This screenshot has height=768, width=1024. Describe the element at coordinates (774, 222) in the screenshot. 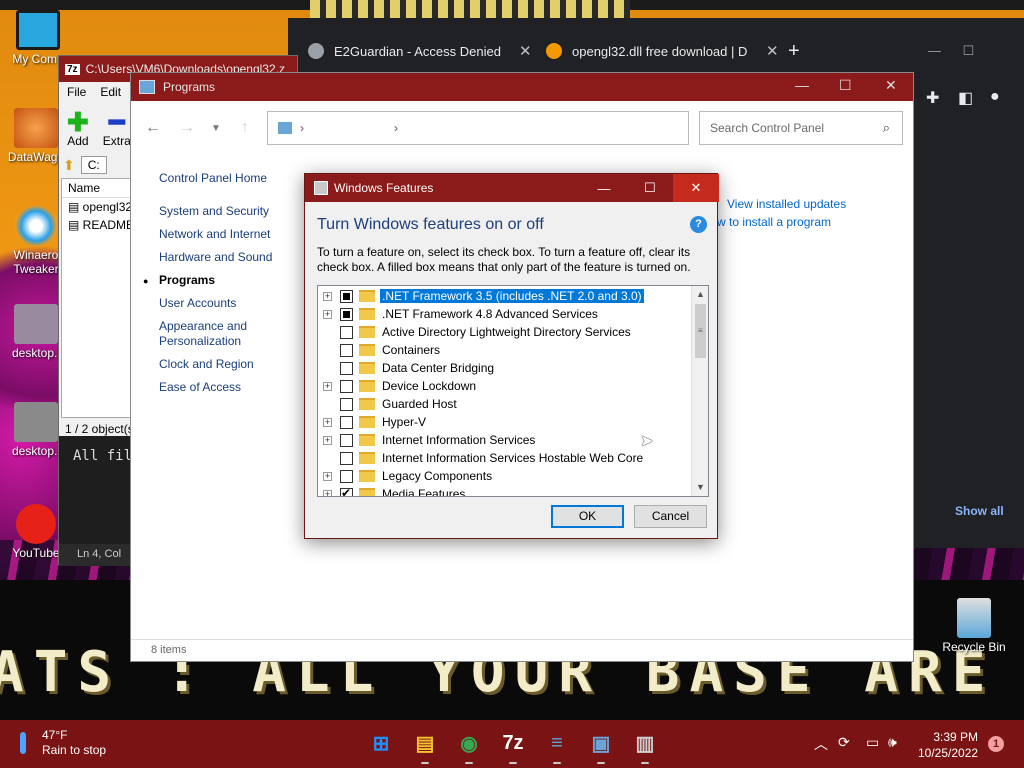

I see `install-program-link: w to install a program` at that location.